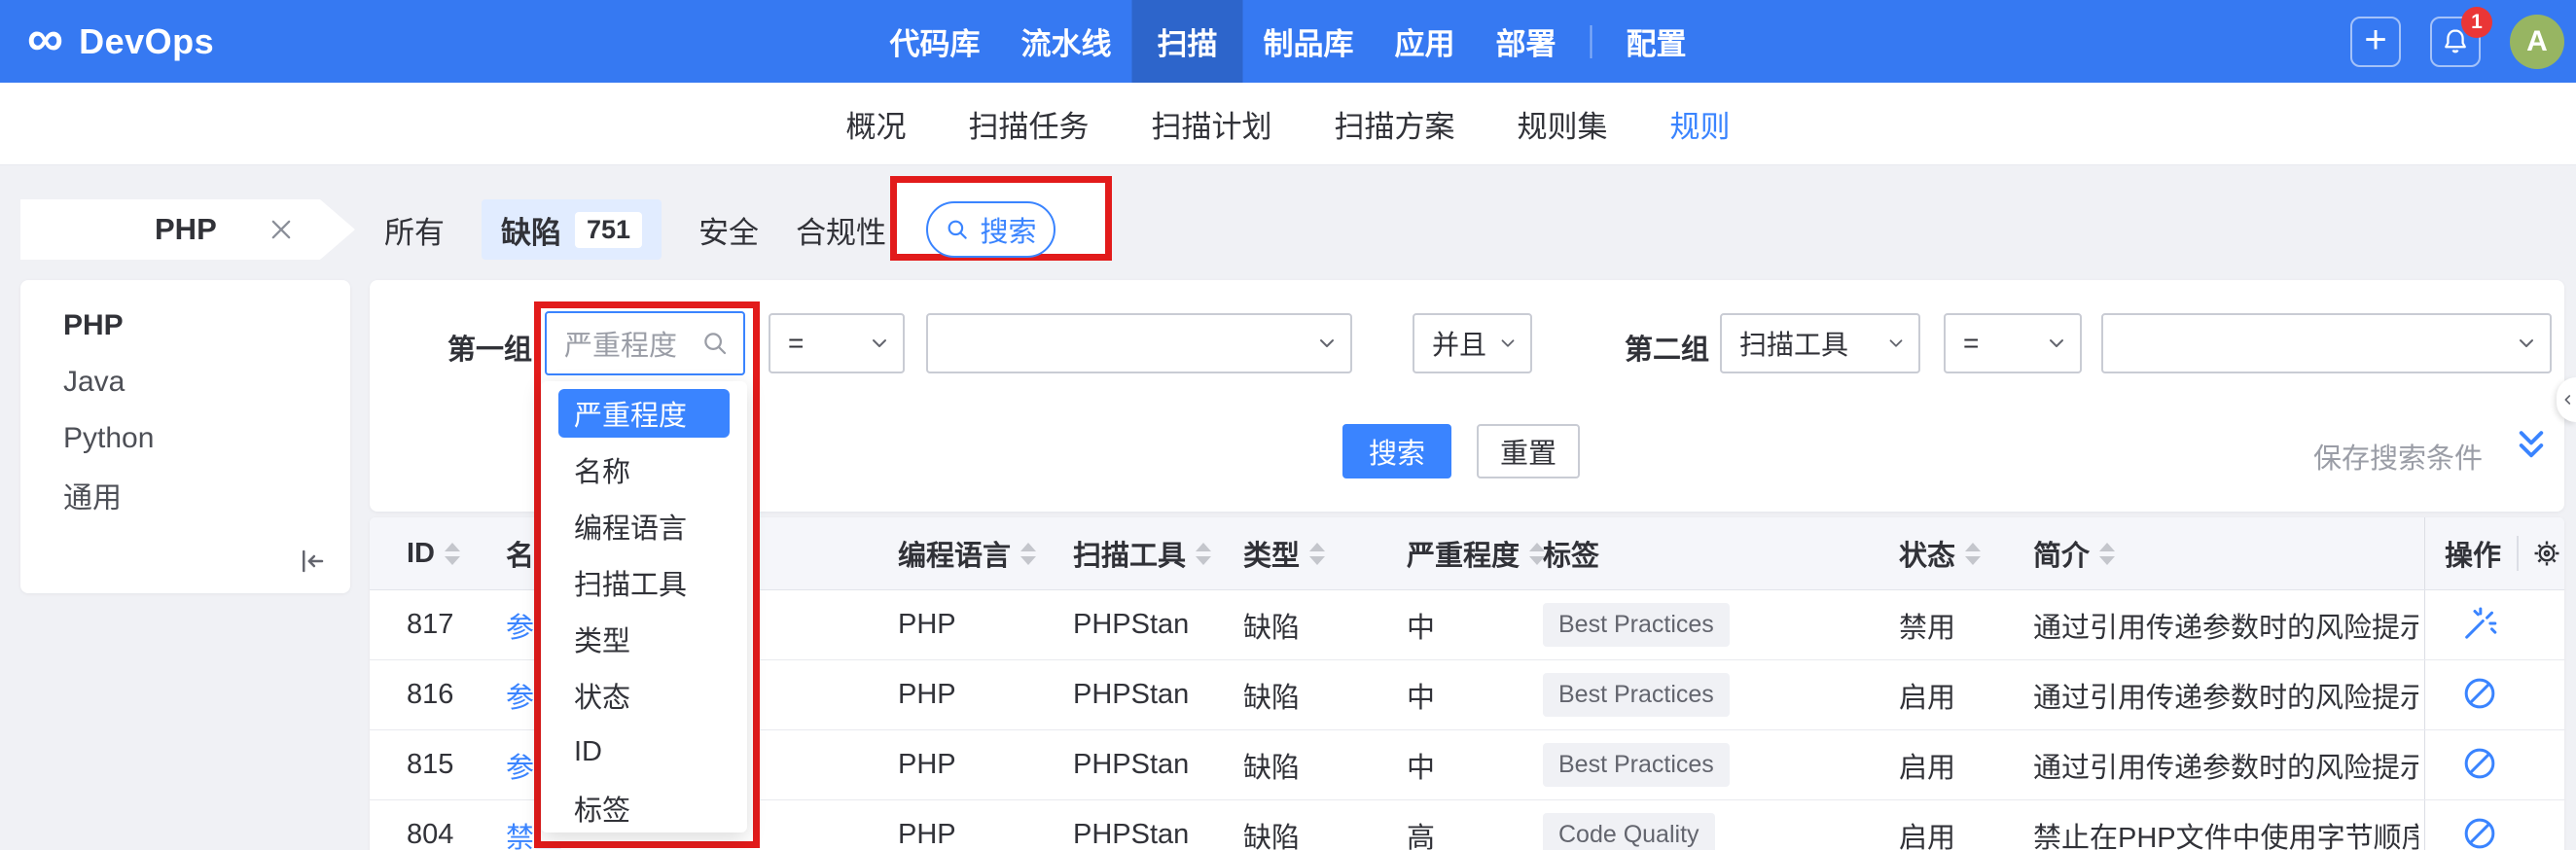  Describe the element at coordinates (2225, 553) in the screenshot. I see `column-header: 简介` at that location.